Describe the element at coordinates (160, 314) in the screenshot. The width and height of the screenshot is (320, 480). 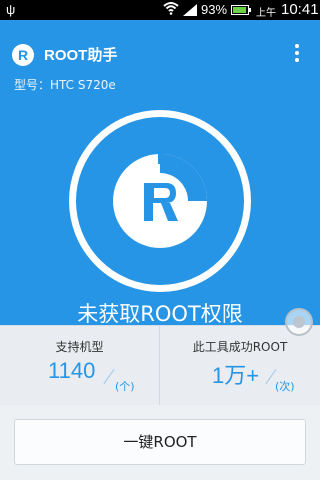
I see `root-status-text: 未获取ROOT权限` at that location.